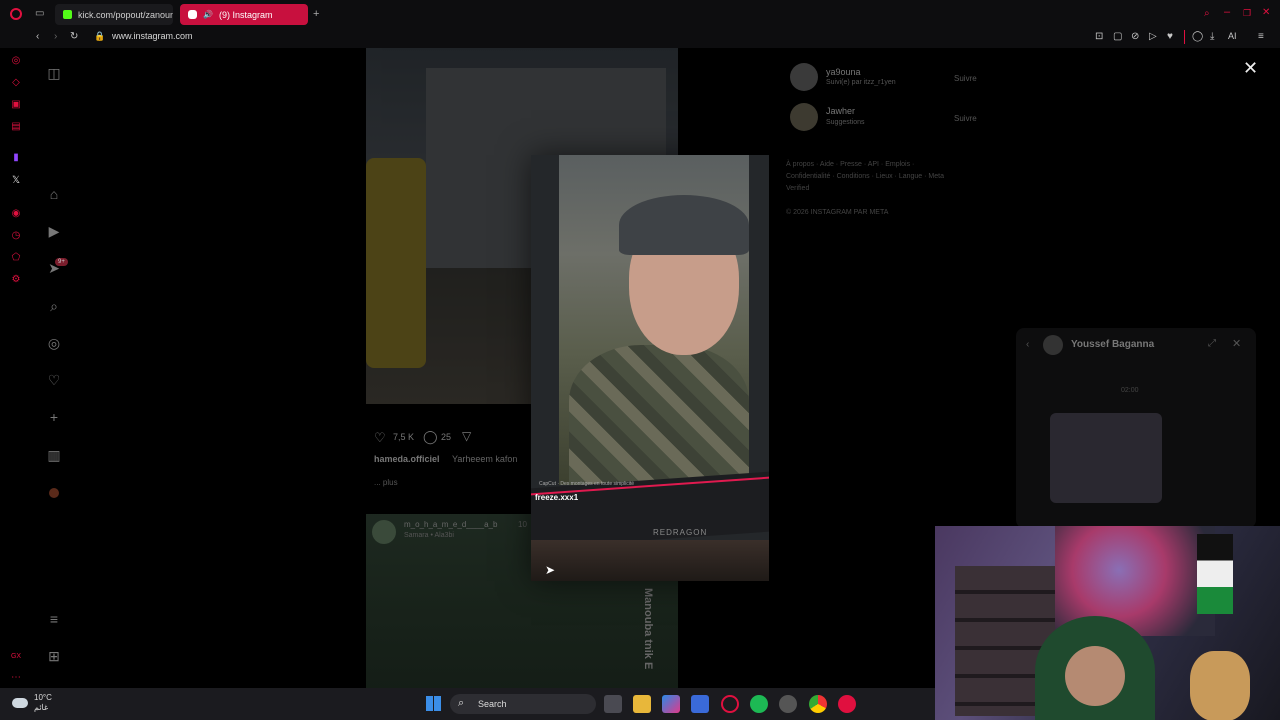 This screenshot has width=1280, height=720. I want to click on reload-button: ↻, so click(74, 36).